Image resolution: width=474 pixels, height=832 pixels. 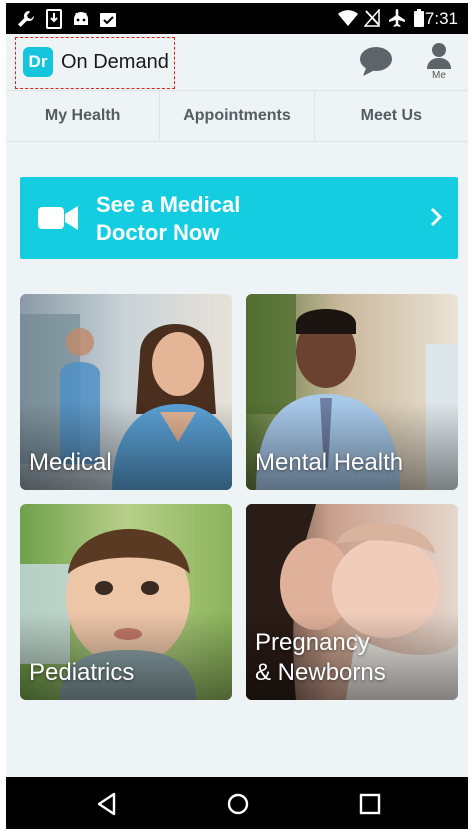 What do you see at coordinates (158, 232) in the screenshot?
I see `cta-line-2: Doctor Now` at bounding box center [158, 232].